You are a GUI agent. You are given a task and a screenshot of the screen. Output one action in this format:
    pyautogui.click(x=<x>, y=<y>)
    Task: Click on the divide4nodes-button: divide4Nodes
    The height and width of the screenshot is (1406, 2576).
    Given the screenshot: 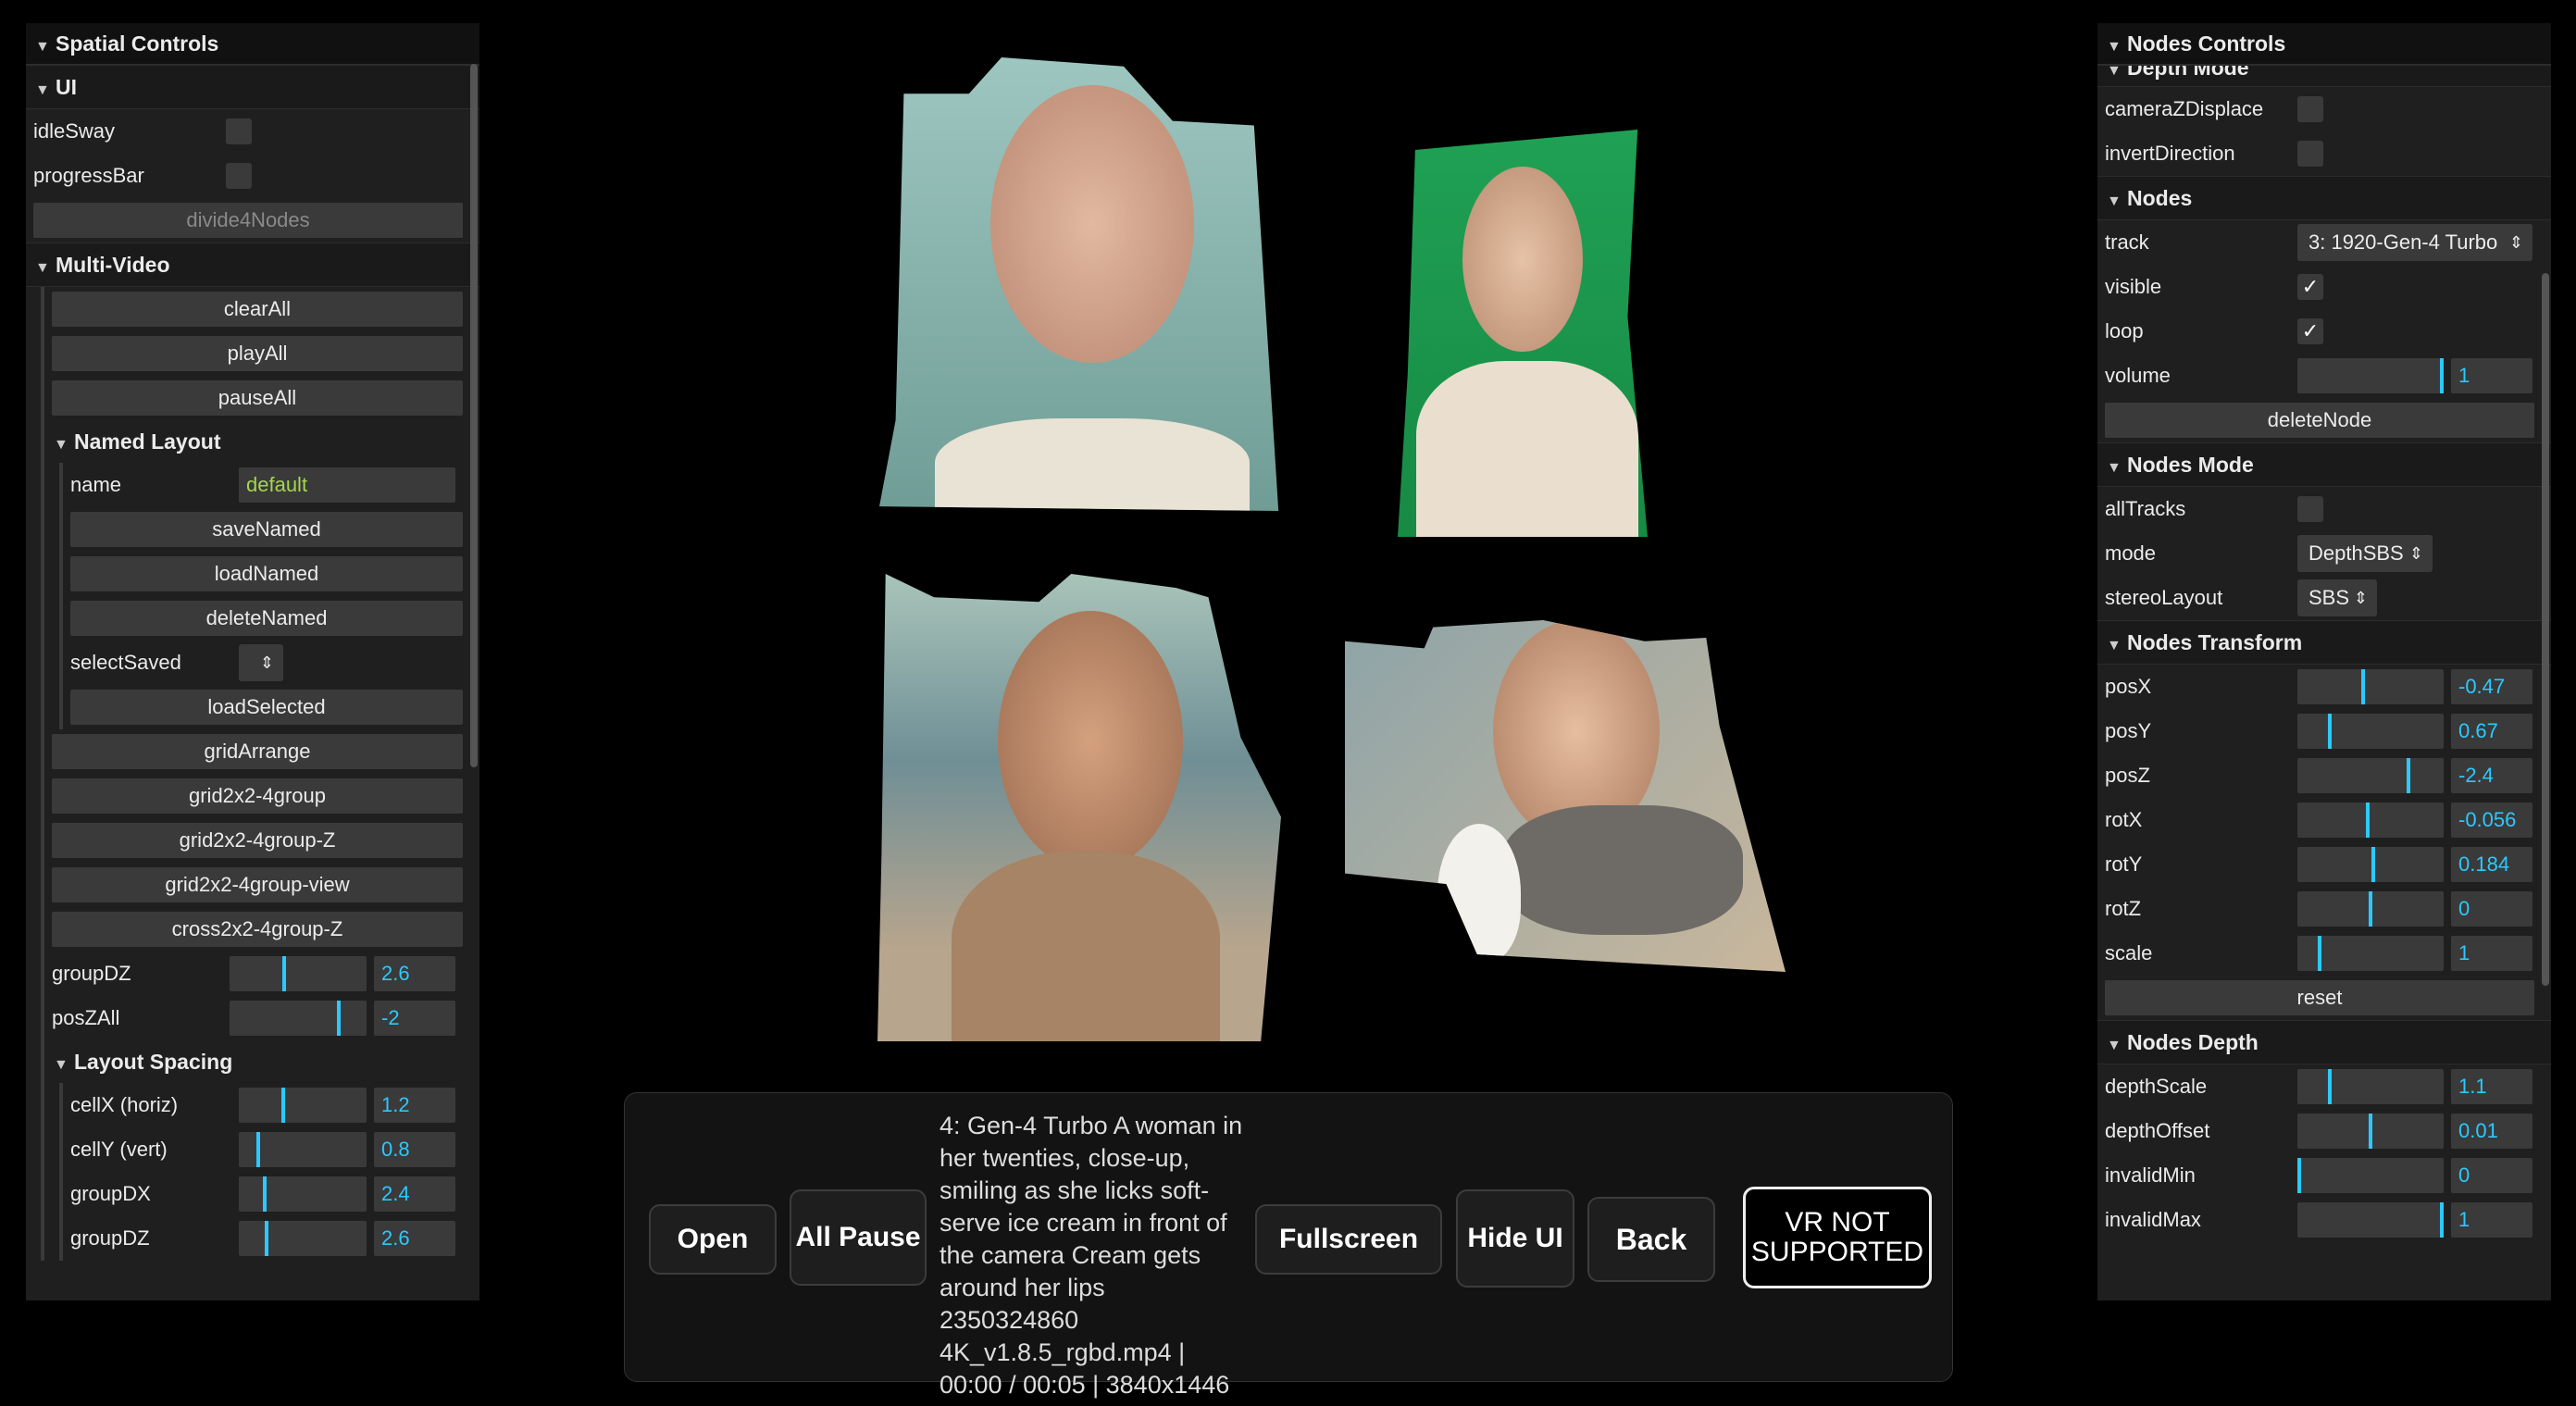 What is the action you would take?
    pyautogui.click(x=248, y=220)
    